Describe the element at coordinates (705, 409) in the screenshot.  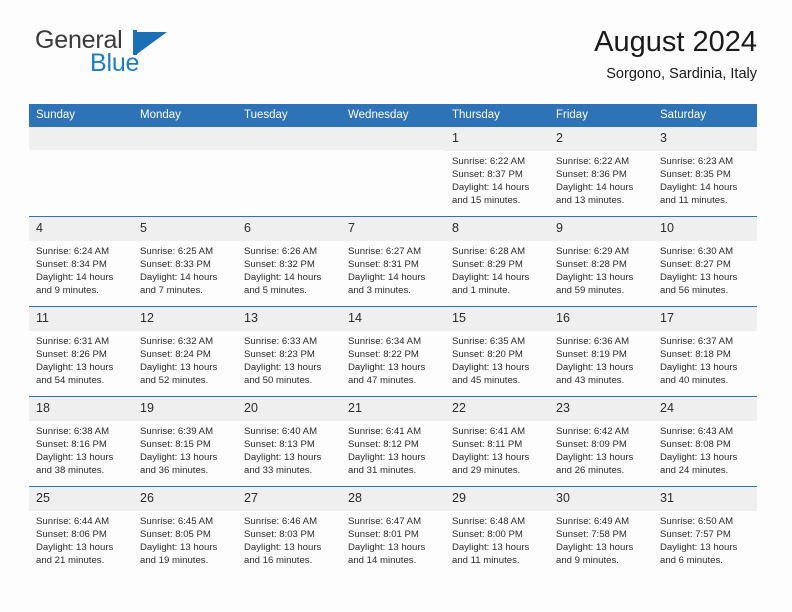
I see `day-number: 24` at that location.